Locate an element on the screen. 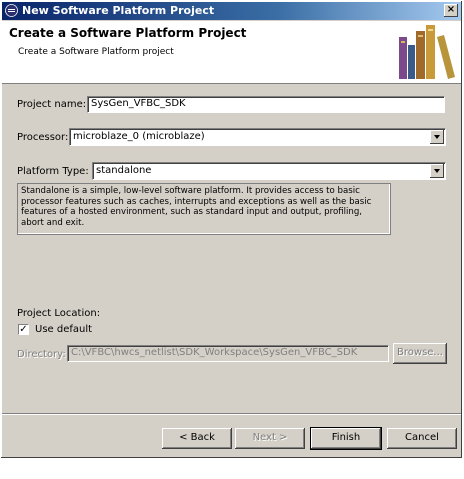 The width and height of the screenshot is (464, 479). project-name-input: SysGen_VFBC_SDK is located at coordinates (266, 104).